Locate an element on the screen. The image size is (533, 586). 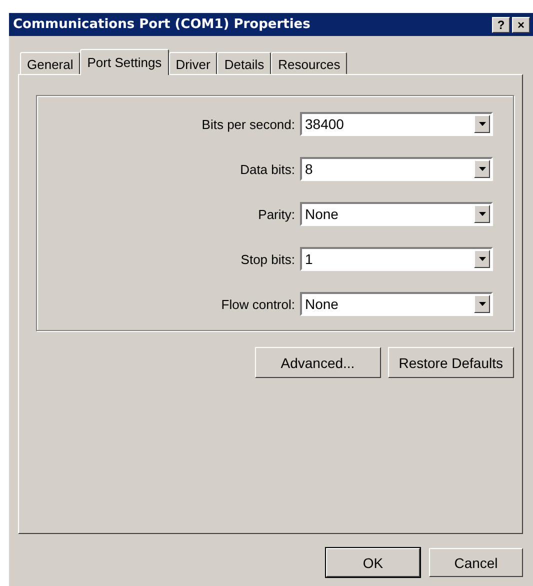
dropdown: 8 is located at coordinates (396, 169).